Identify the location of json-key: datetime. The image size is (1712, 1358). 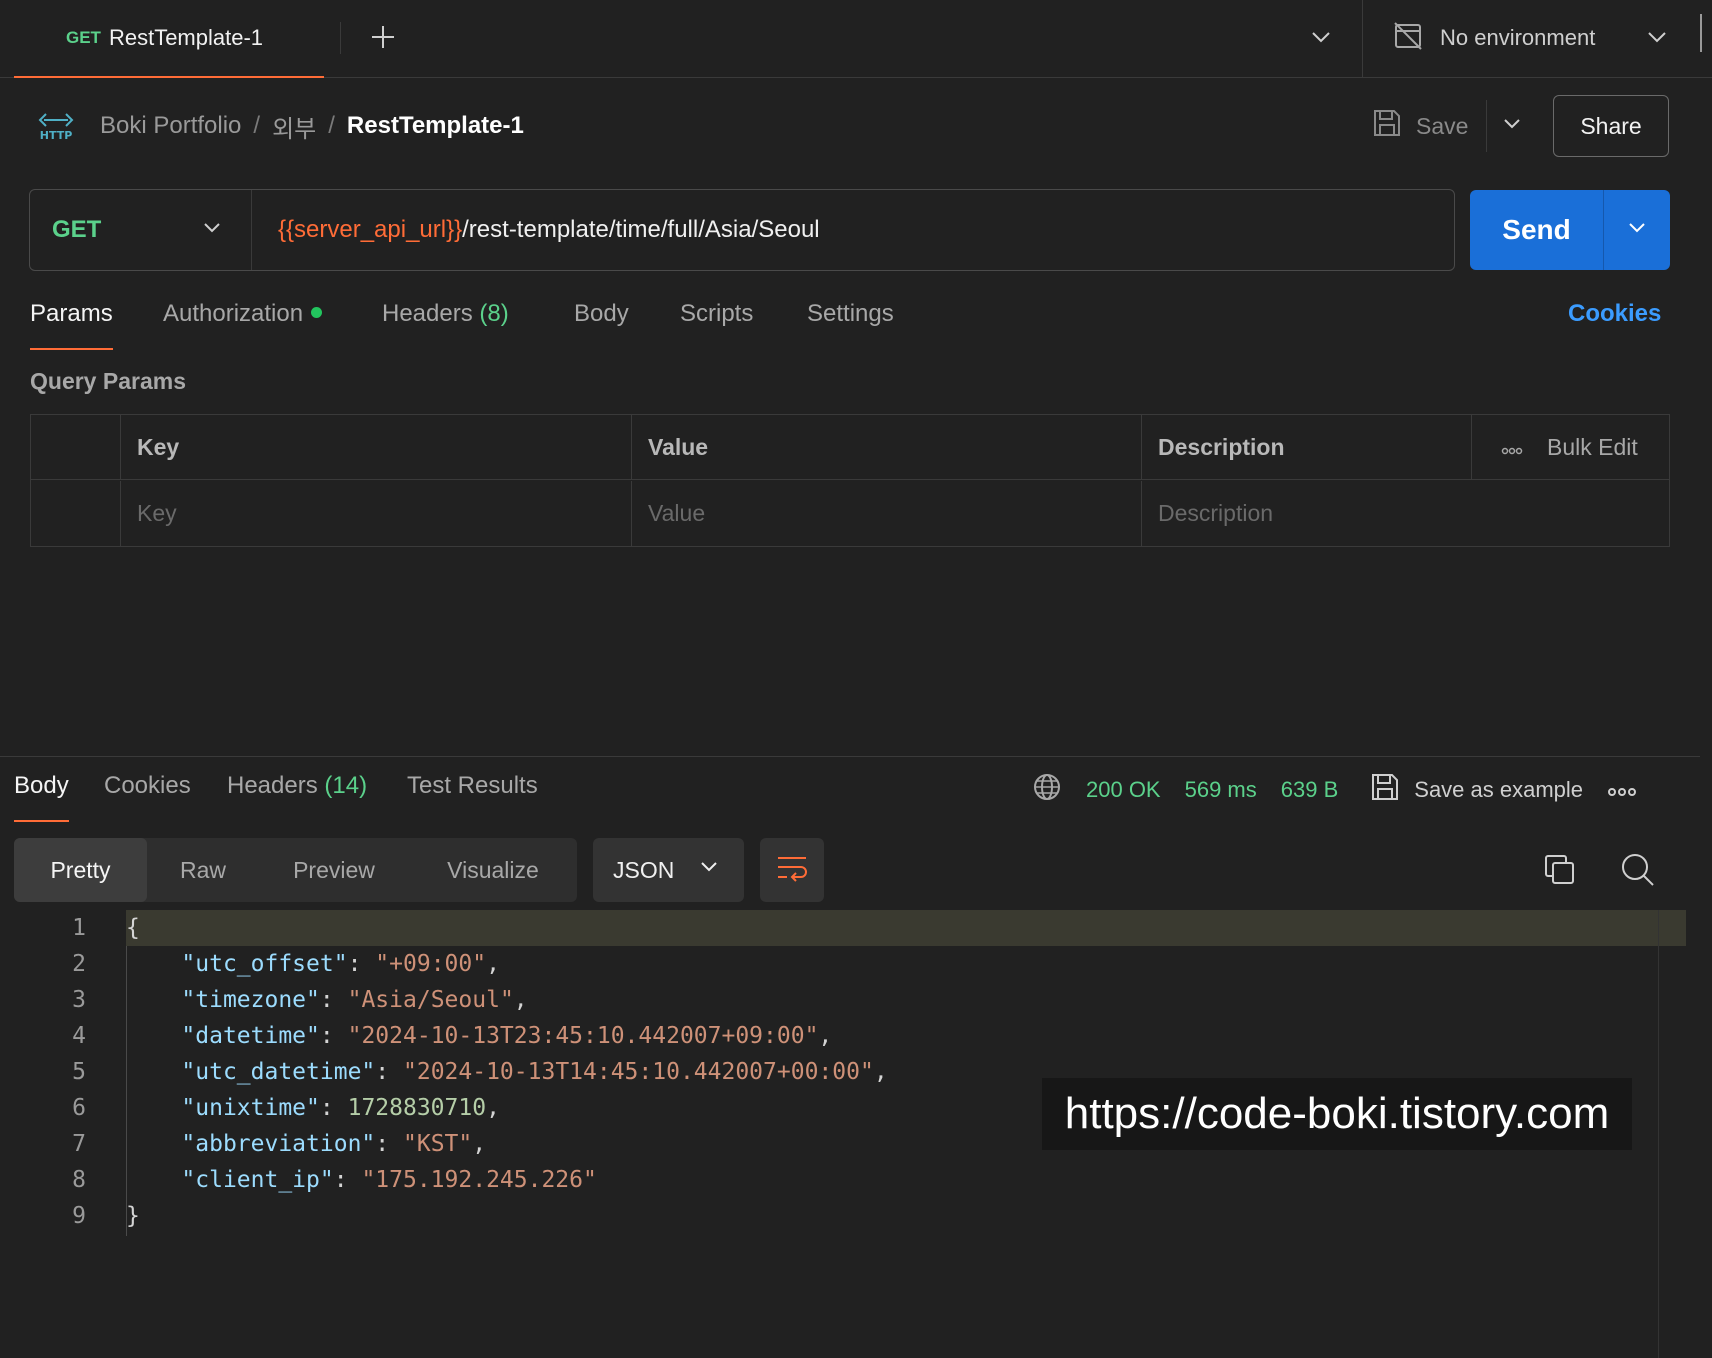
(251, 1036).